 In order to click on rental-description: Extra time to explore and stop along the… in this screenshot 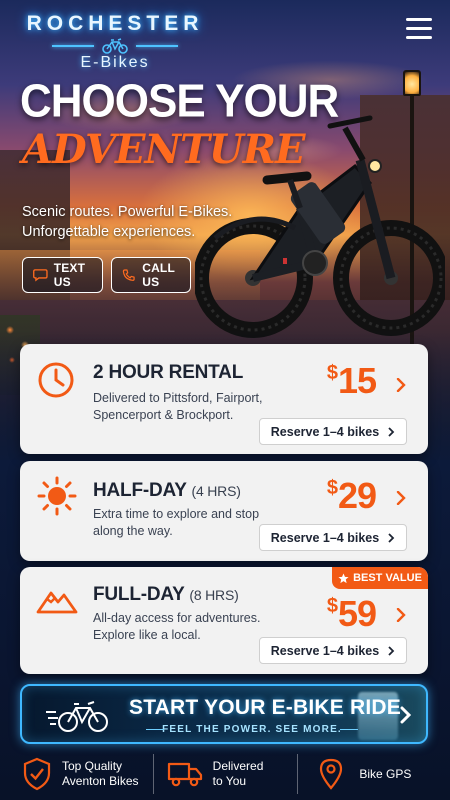, I will do `click(176, 522)`.